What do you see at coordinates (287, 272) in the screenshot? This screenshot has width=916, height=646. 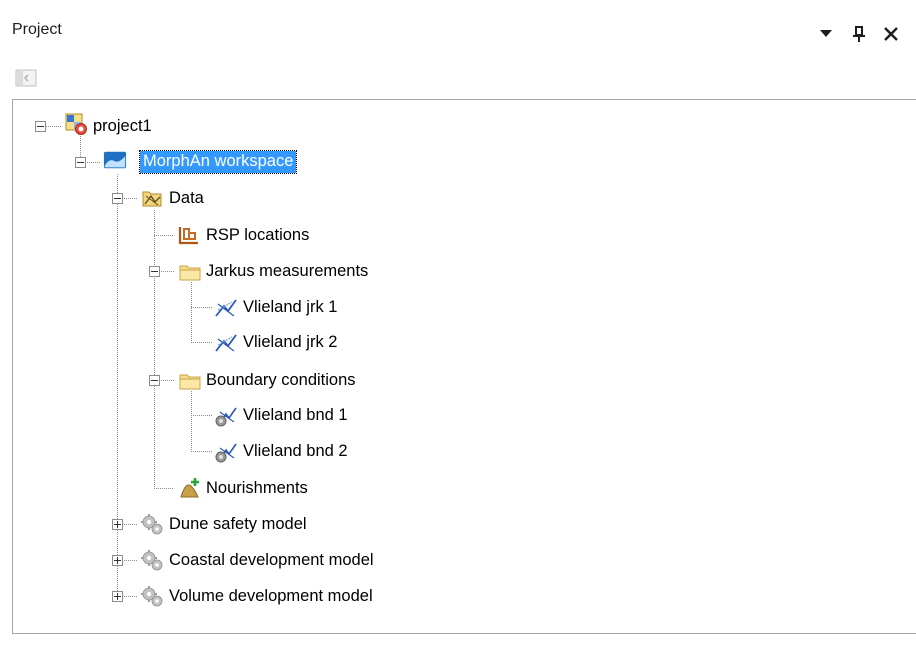 I see `tree-node-jarkus-measurements: Jarkus measurements` at bounding box center [287, 272].